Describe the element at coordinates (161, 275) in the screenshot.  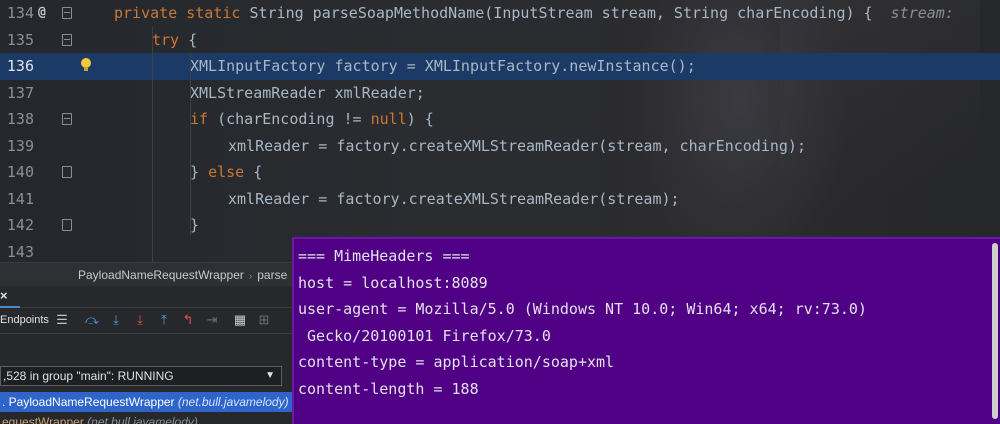
I see `breadcrumb-class: PayloadNameRequestWrapper` at that location.